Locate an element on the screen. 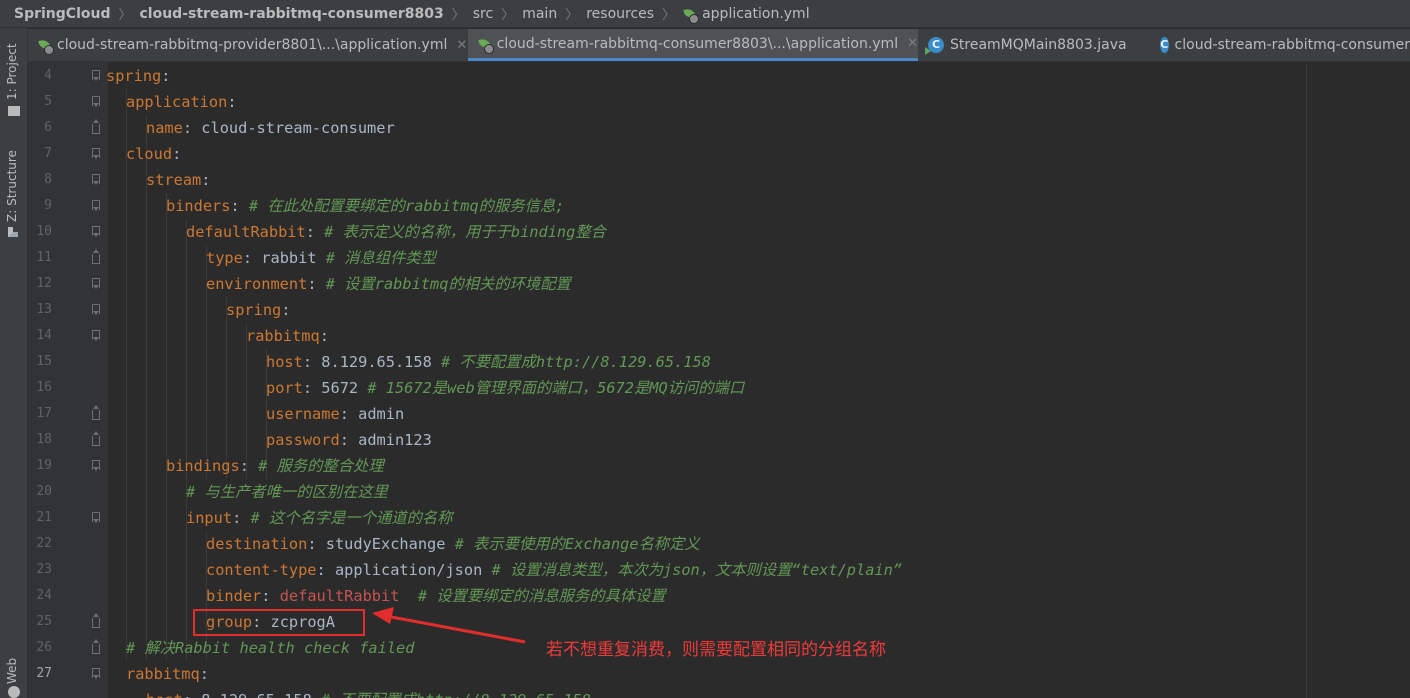  breadcrumb-item-file: application.yml is located at coordinates (756, 14).